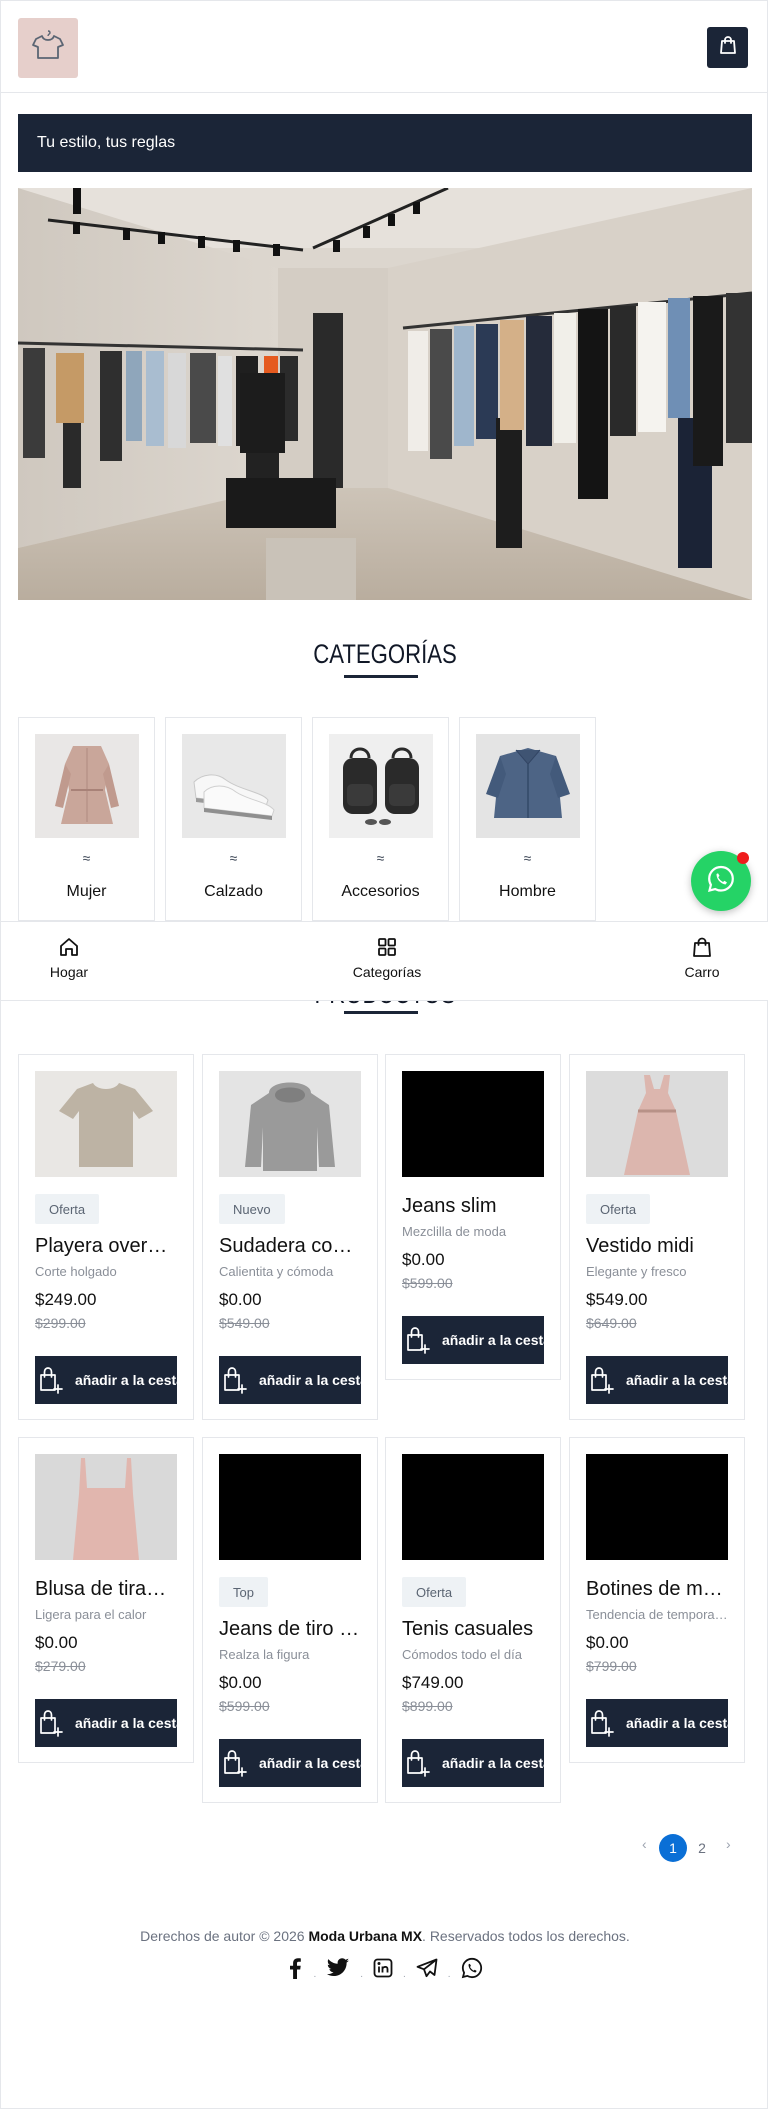  What do you see at coordinates (383, 1968) in the screenshot?
I see `linkedin-icon` at bounding box center [383, 1968].